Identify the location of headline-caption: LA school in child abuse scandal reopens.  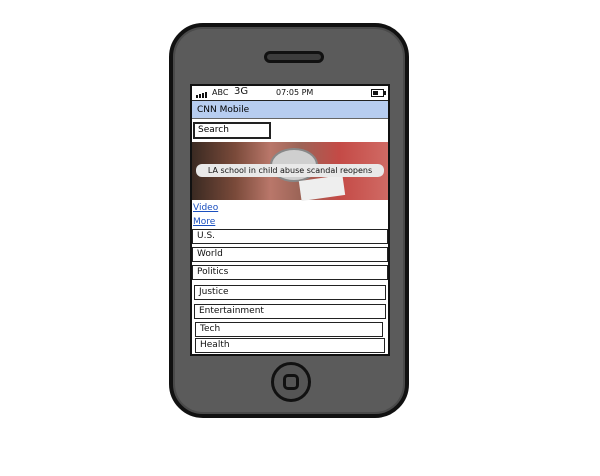
(290, 170).